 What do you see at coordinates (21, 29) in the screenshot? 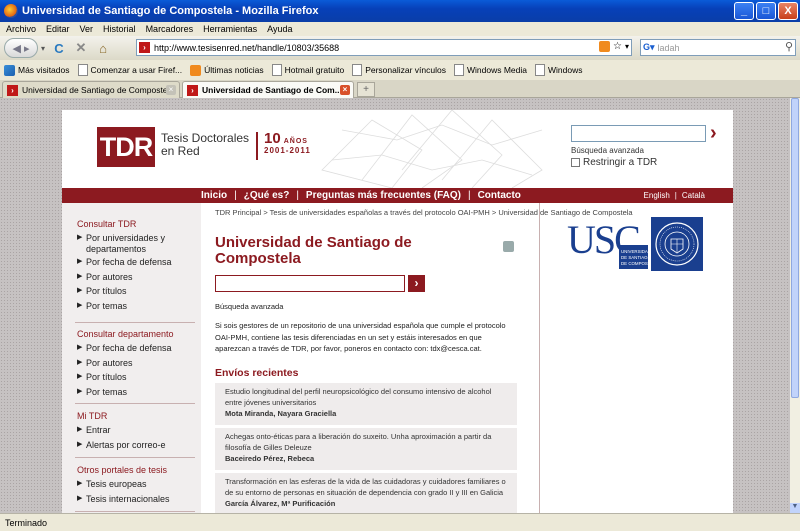
I see `menu-archivo: Archivo` at bounding box center [21, 29].